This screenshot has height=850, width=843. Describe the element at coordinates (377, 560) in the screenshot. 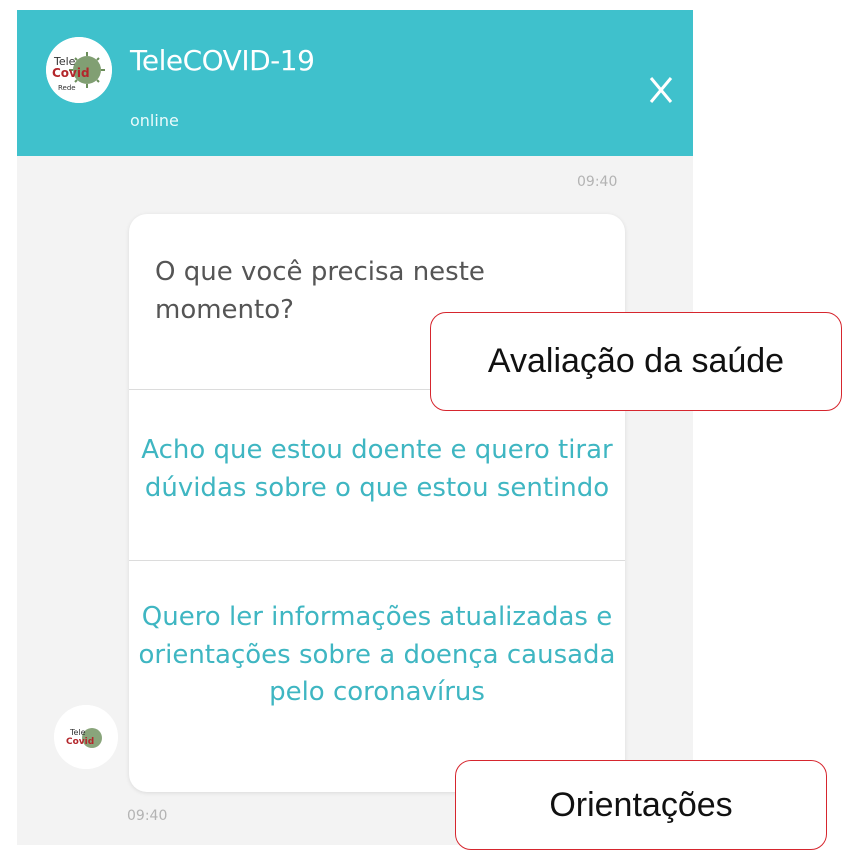

I see `option-divider` at that location.